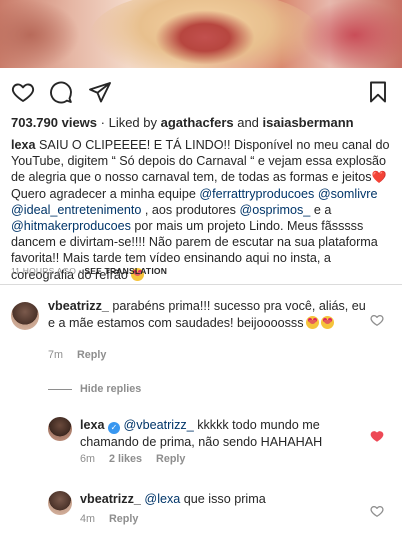 The height and width of the screenshot is (549, 402). Describe the element at coordinates (378, 92) in the screenshot. I see `bookmark-icon` at that location.